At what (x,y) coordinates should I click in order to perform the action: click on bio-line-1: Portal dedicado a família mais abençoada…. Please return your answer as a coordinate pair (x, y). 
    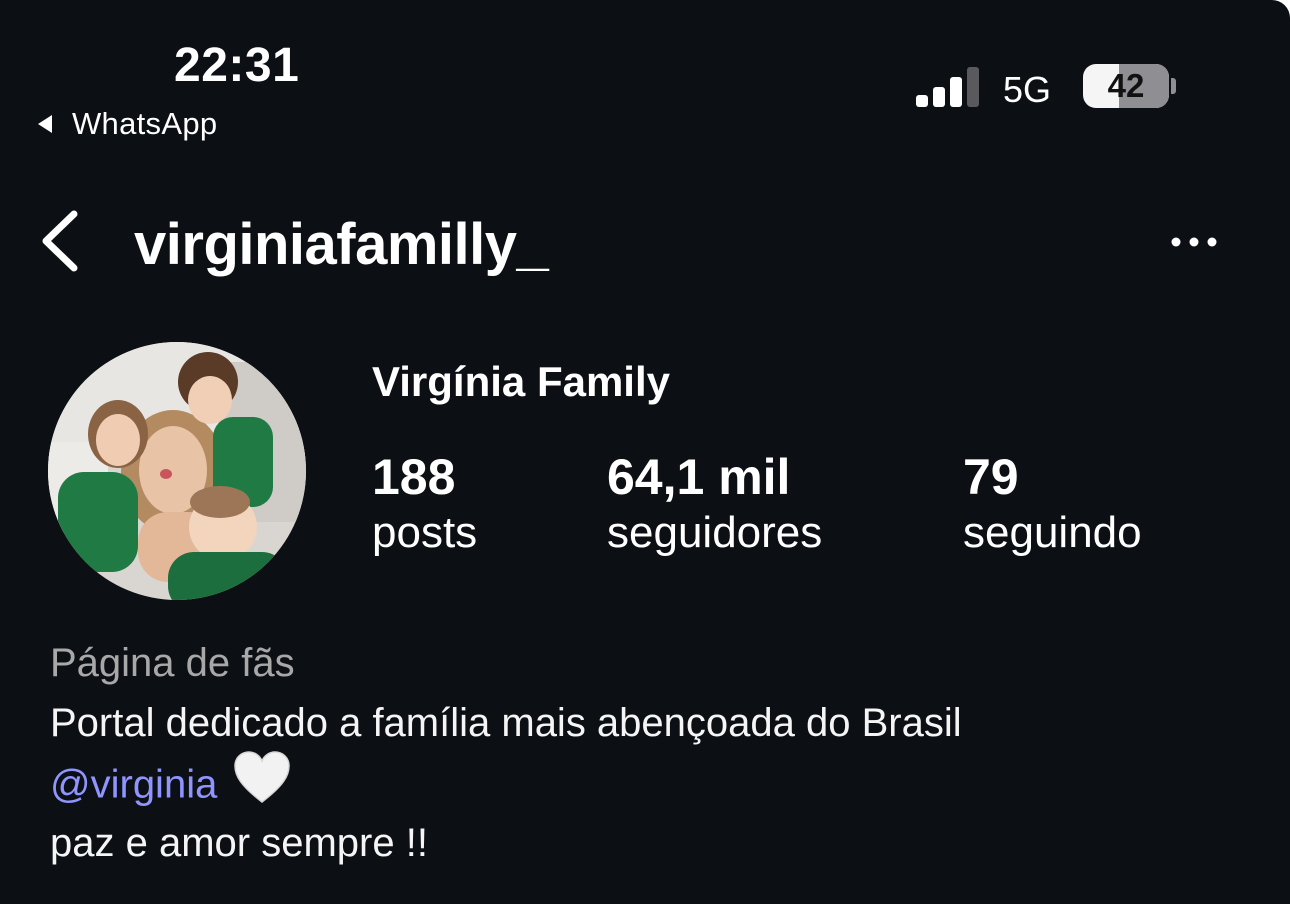
    Looking at the image, I should click on (506, 723).